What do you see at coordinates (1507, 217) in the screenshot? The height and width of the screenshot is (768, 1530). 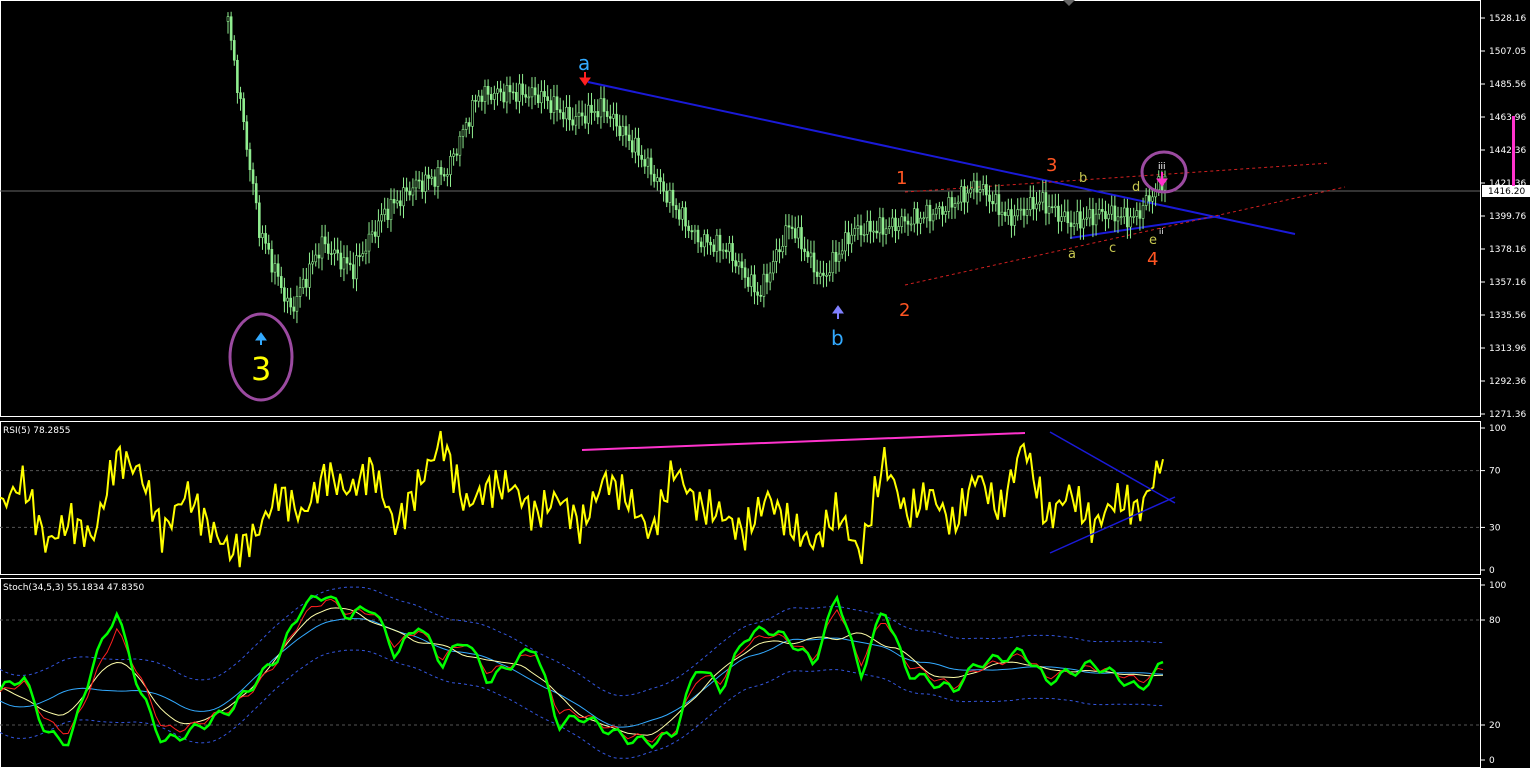 I see `price-tick-label: 1399.76` at bounding box center [1507, 217].